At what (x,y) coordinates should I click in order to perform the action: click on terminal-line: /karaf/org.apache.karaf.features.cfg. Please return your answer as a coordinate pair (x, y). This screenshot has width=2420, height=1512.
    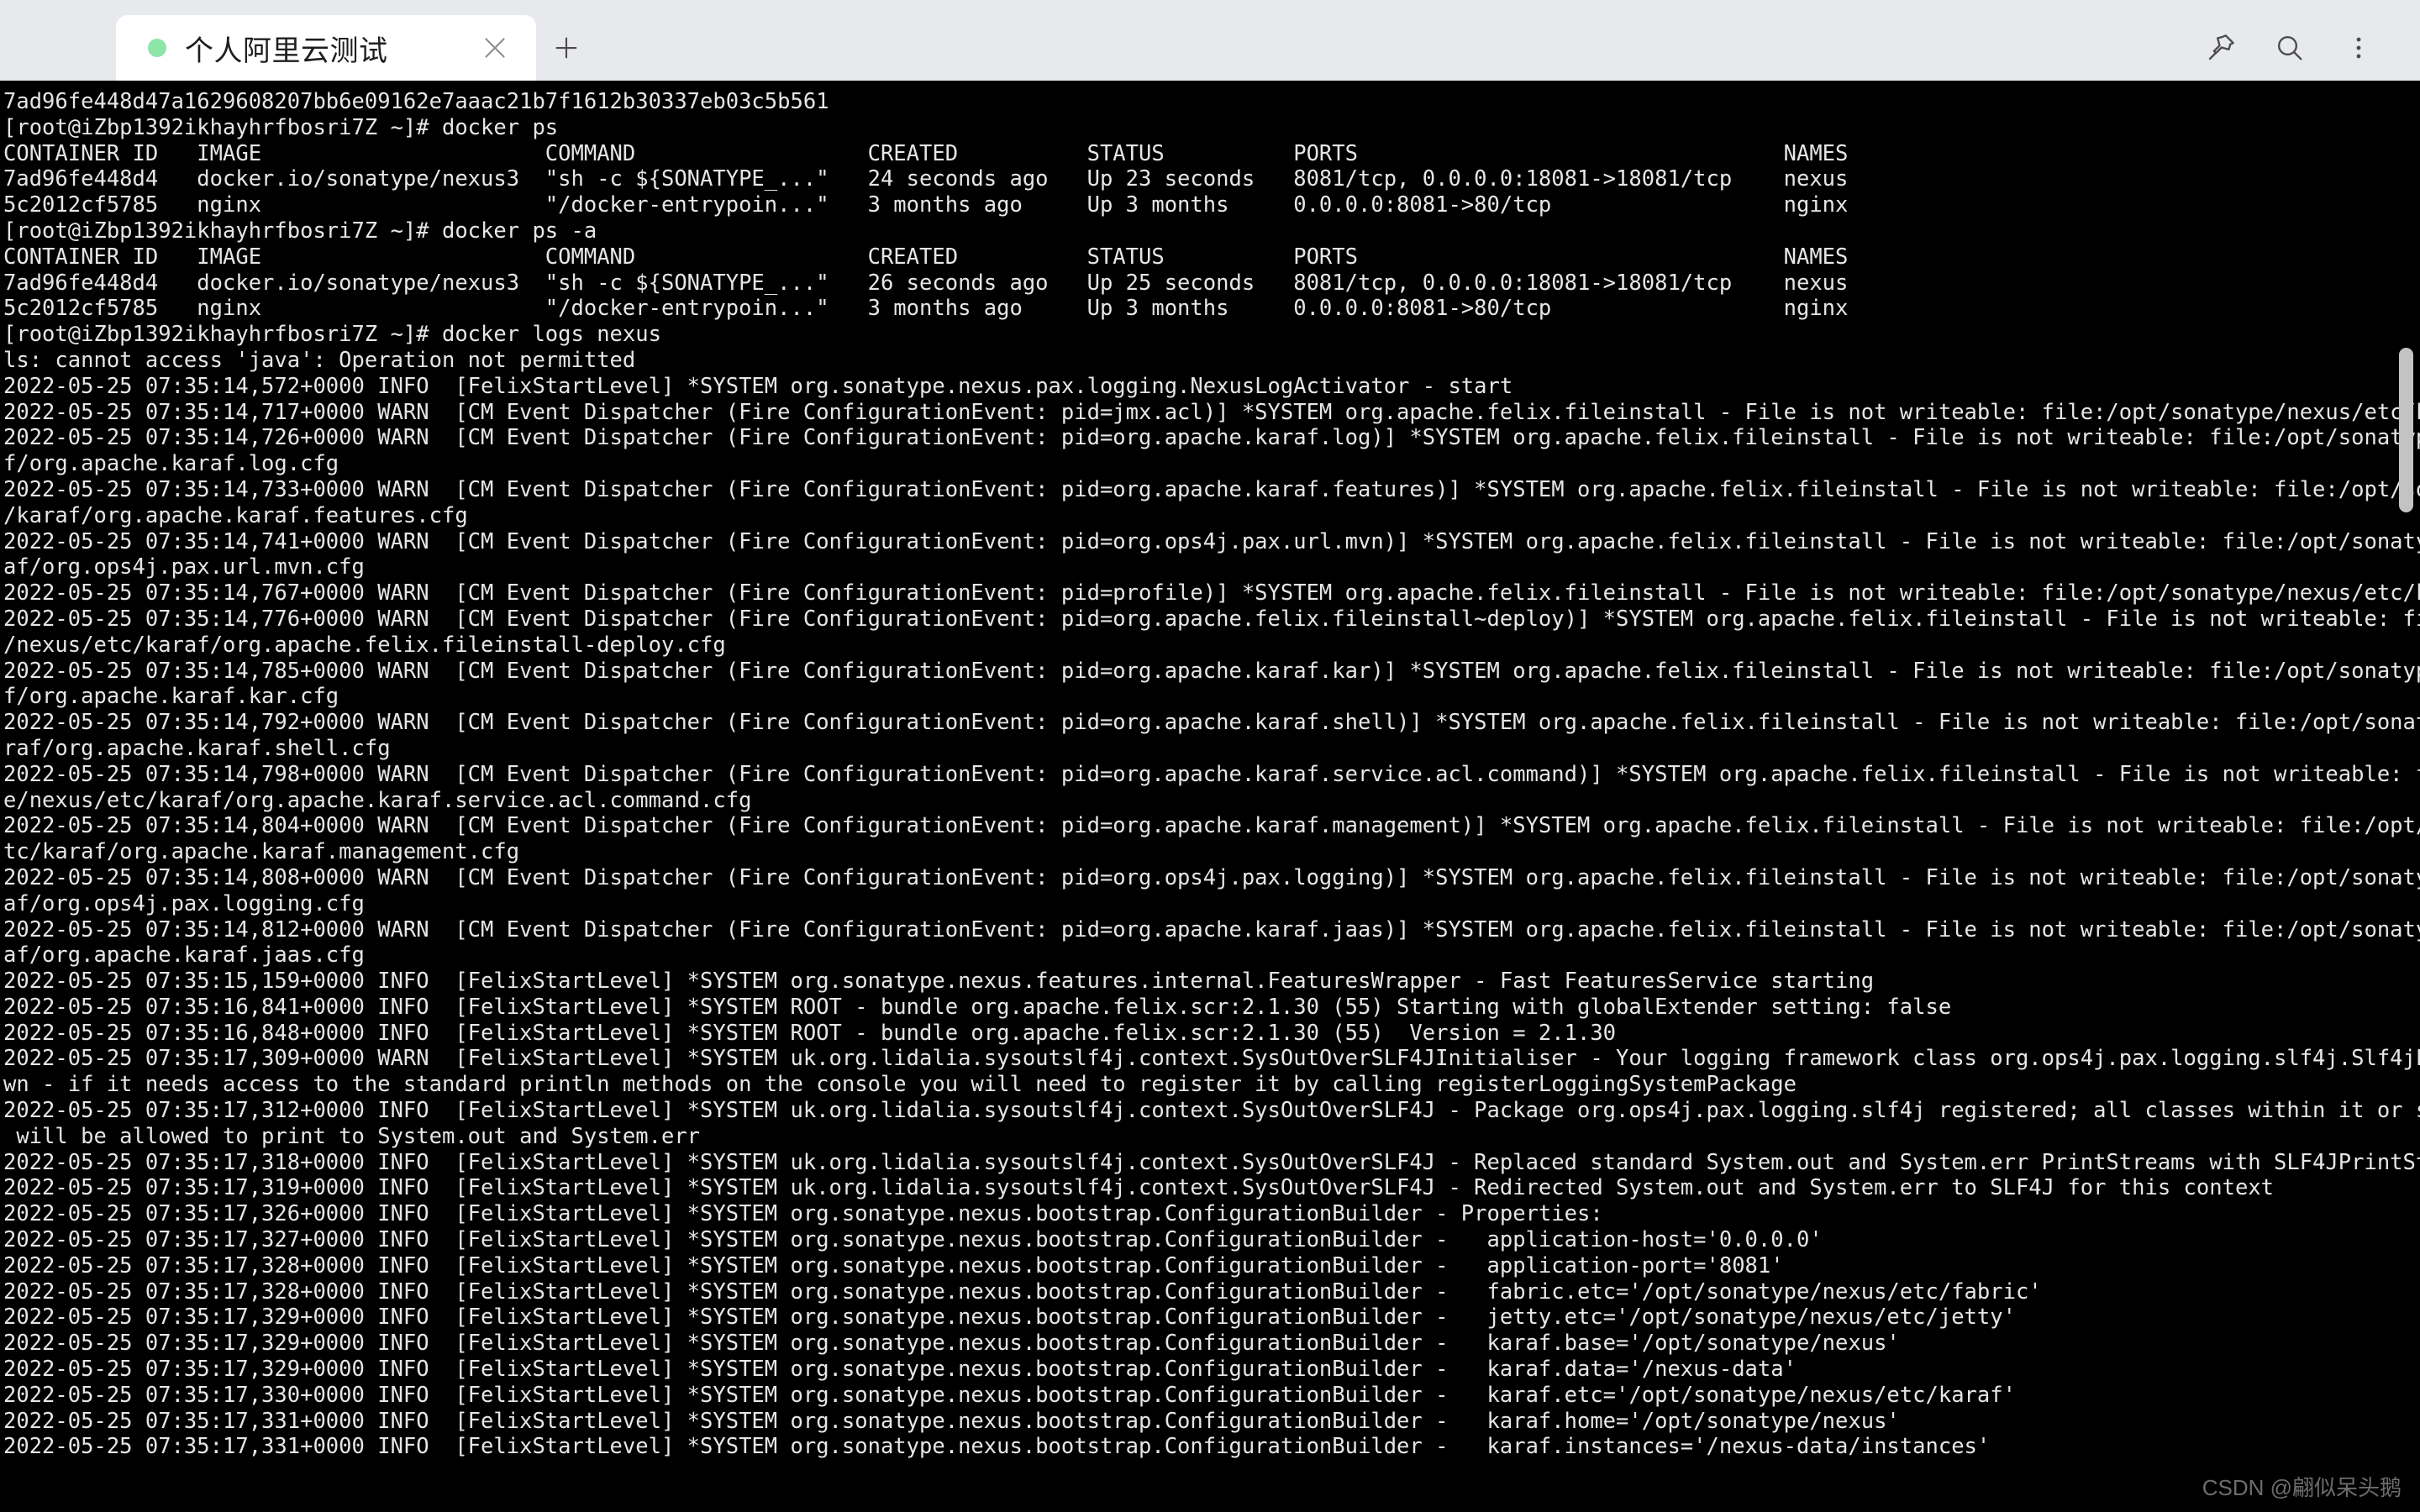
    Looking at the image, I should click on (235, 515).